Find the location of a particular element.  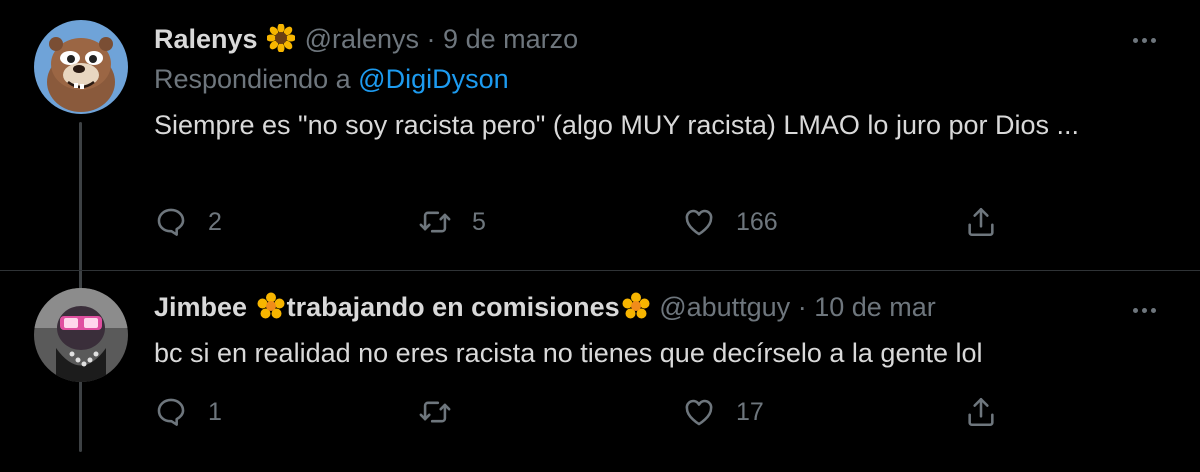

like-button: 166 is located at coordinates (730, 222).